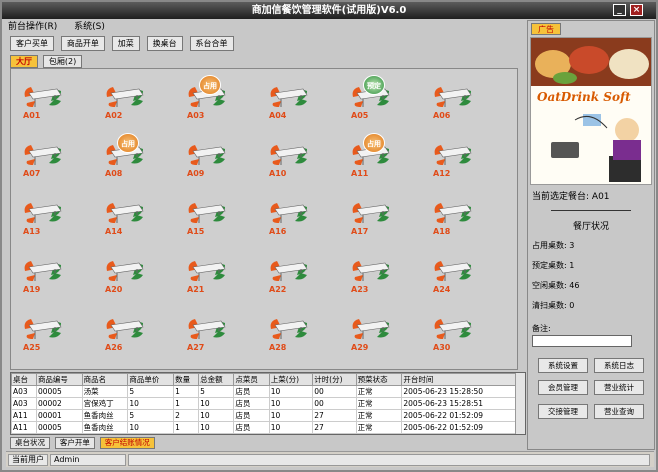 This screenshot has width=658, height=472. What do you see at coordinates (62, 61) in the screenshot?
I see `tab-private-rooms: 包厢(2)` at bounding box center [62, 61].